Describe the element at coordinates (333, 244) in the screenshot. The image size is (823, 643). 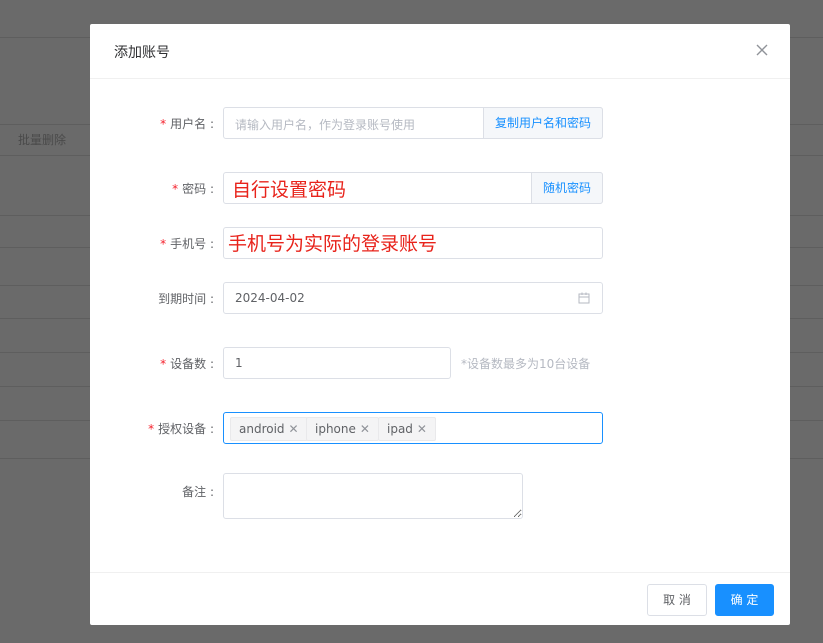
I see `phone-annotation: 手机号为实际的登录账号` at that location.